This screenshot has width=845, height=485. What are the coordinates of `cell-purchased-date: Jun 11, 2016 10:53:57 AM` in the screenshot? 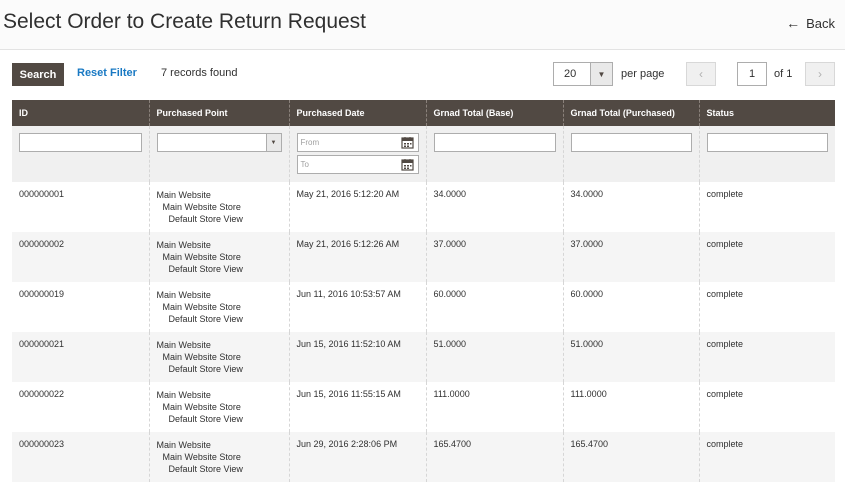 It's located at (357, 307).